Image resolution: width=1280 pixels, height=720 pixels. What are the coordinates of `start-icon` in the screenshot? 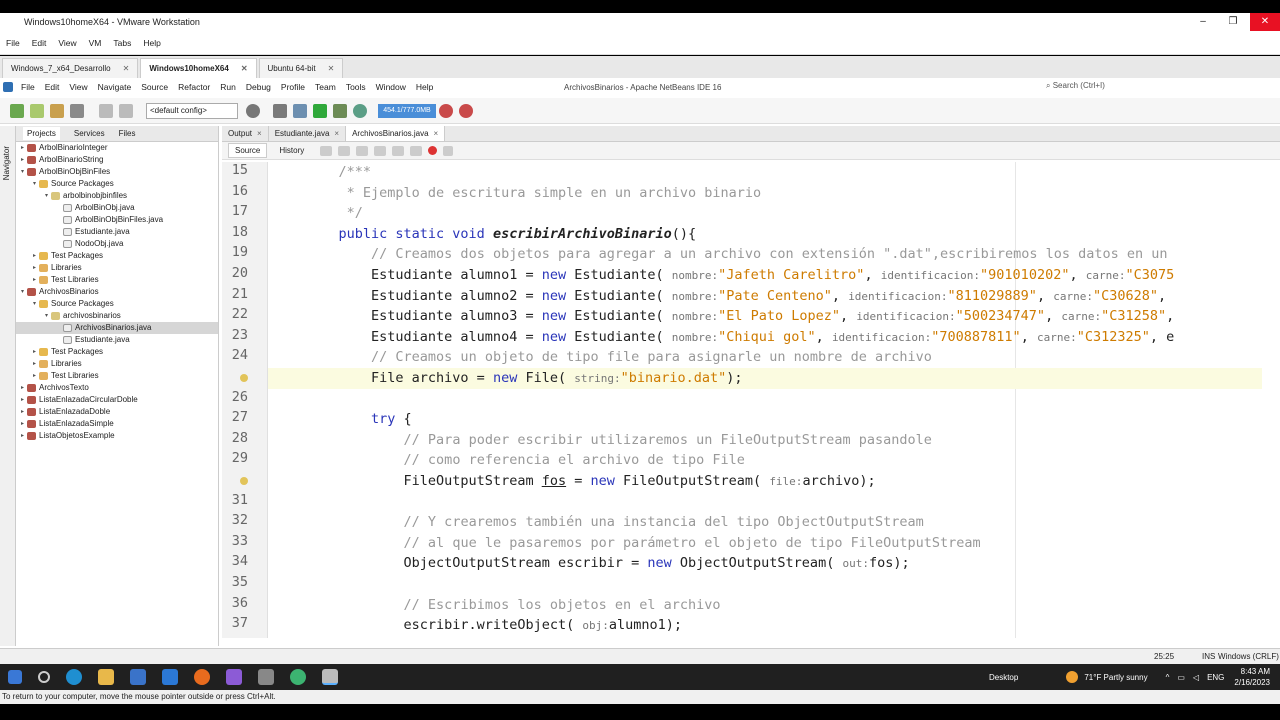 It's located at (15, 677).